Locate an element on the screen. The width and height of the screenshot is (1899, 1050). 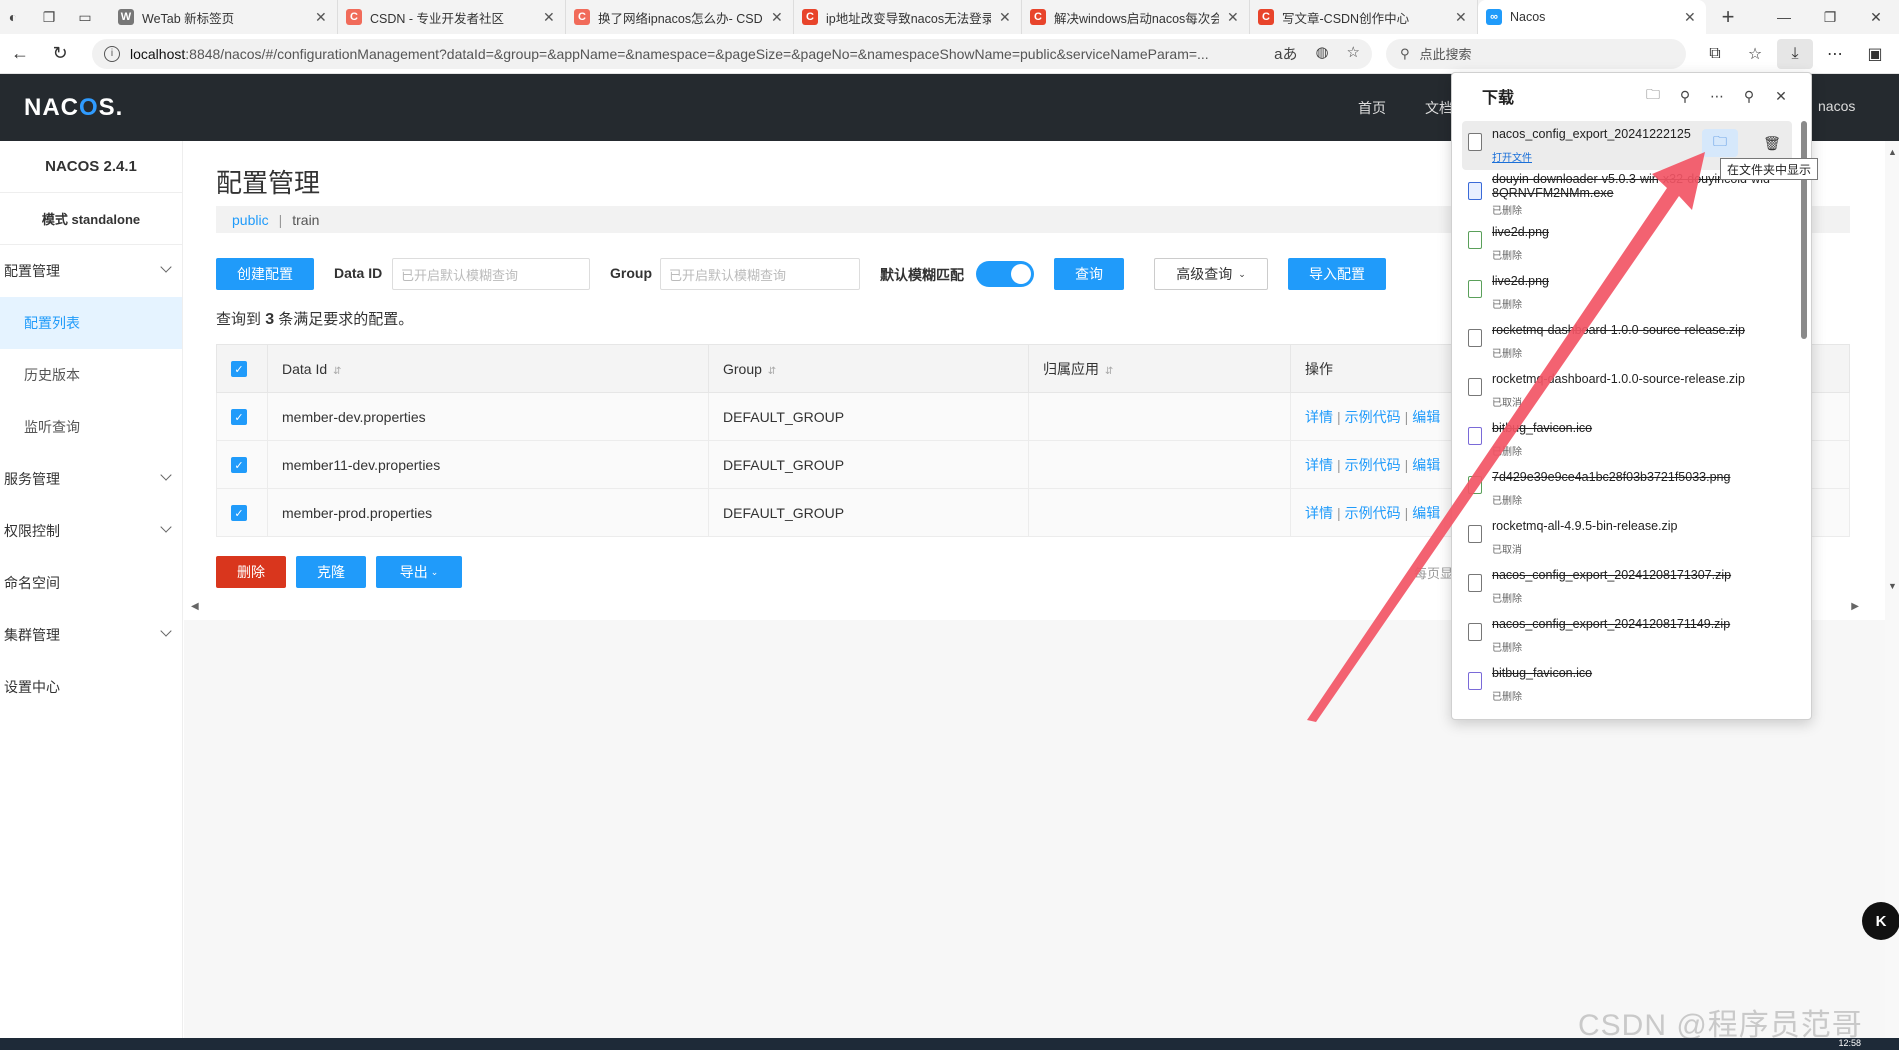
select-all-checkbox: ✓ is located at coordinates (239, 369).